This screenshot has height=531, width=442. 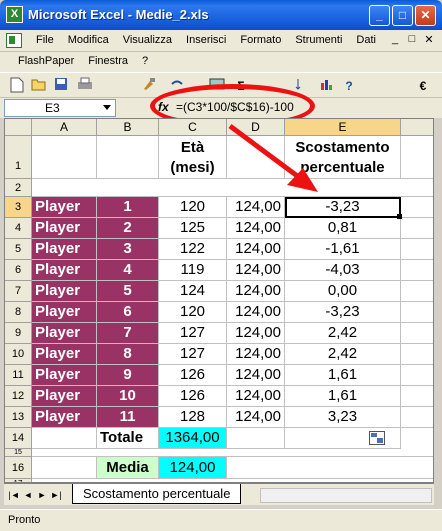 What do you see at coordinates (128, 468) in the screenshot?
I see `media-label: Media` at bounding box center [128, 468].